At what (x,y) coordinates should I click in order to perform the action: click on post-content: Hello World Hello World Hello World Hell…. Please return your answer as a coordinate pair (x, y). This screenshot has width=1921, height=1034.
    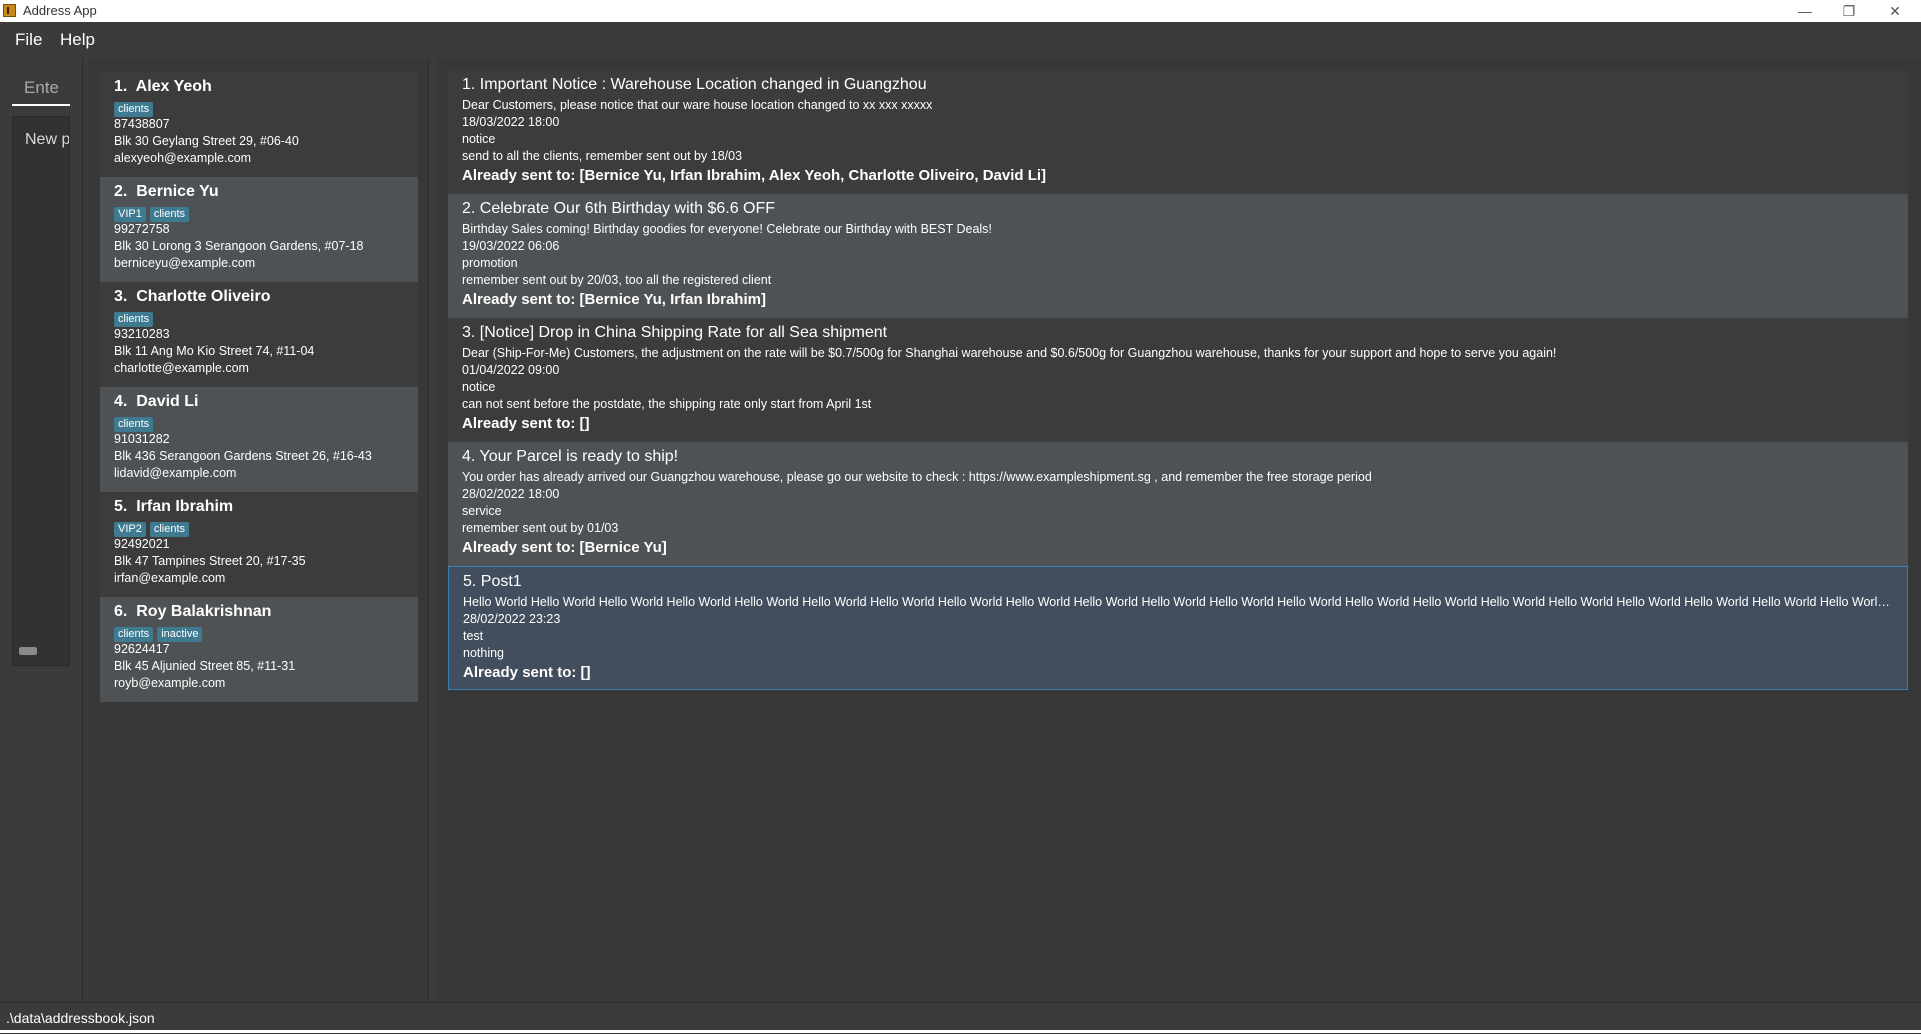
    Looking at the image, I should click on (1178, 602).